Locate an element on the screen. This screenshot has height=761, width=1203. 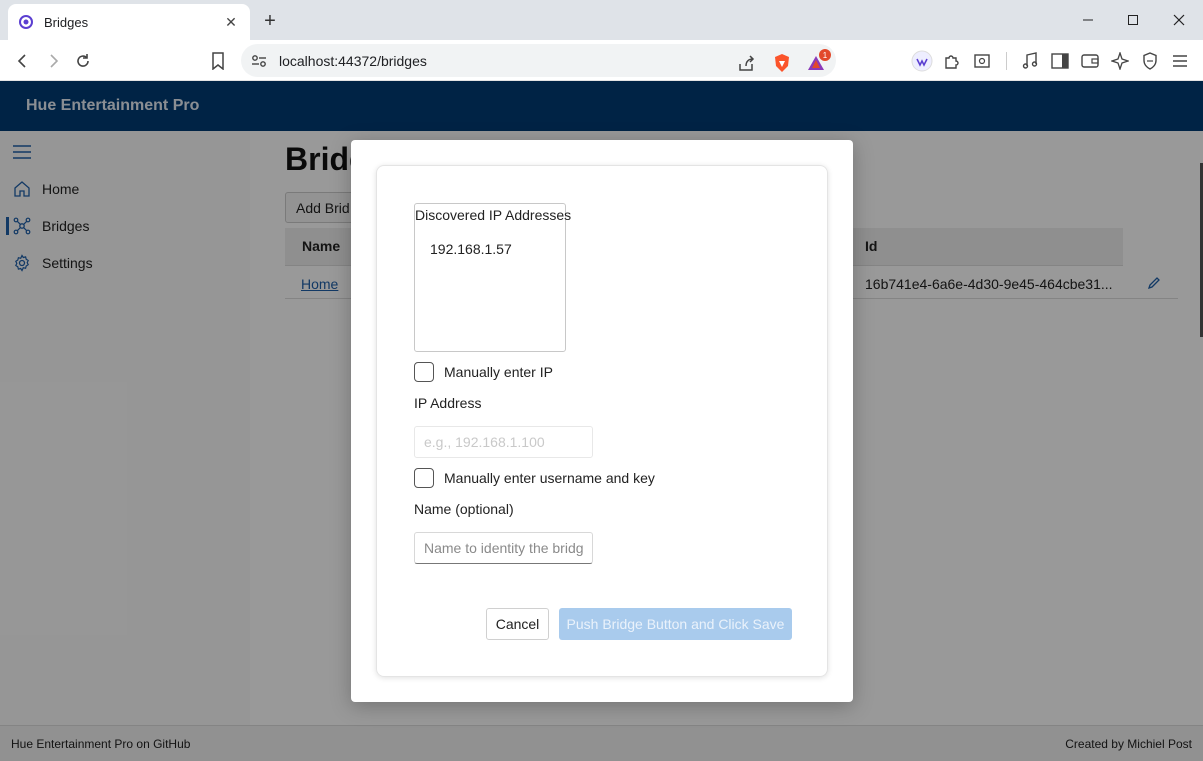
minimize-icon is located at coordinates (1088, 20).